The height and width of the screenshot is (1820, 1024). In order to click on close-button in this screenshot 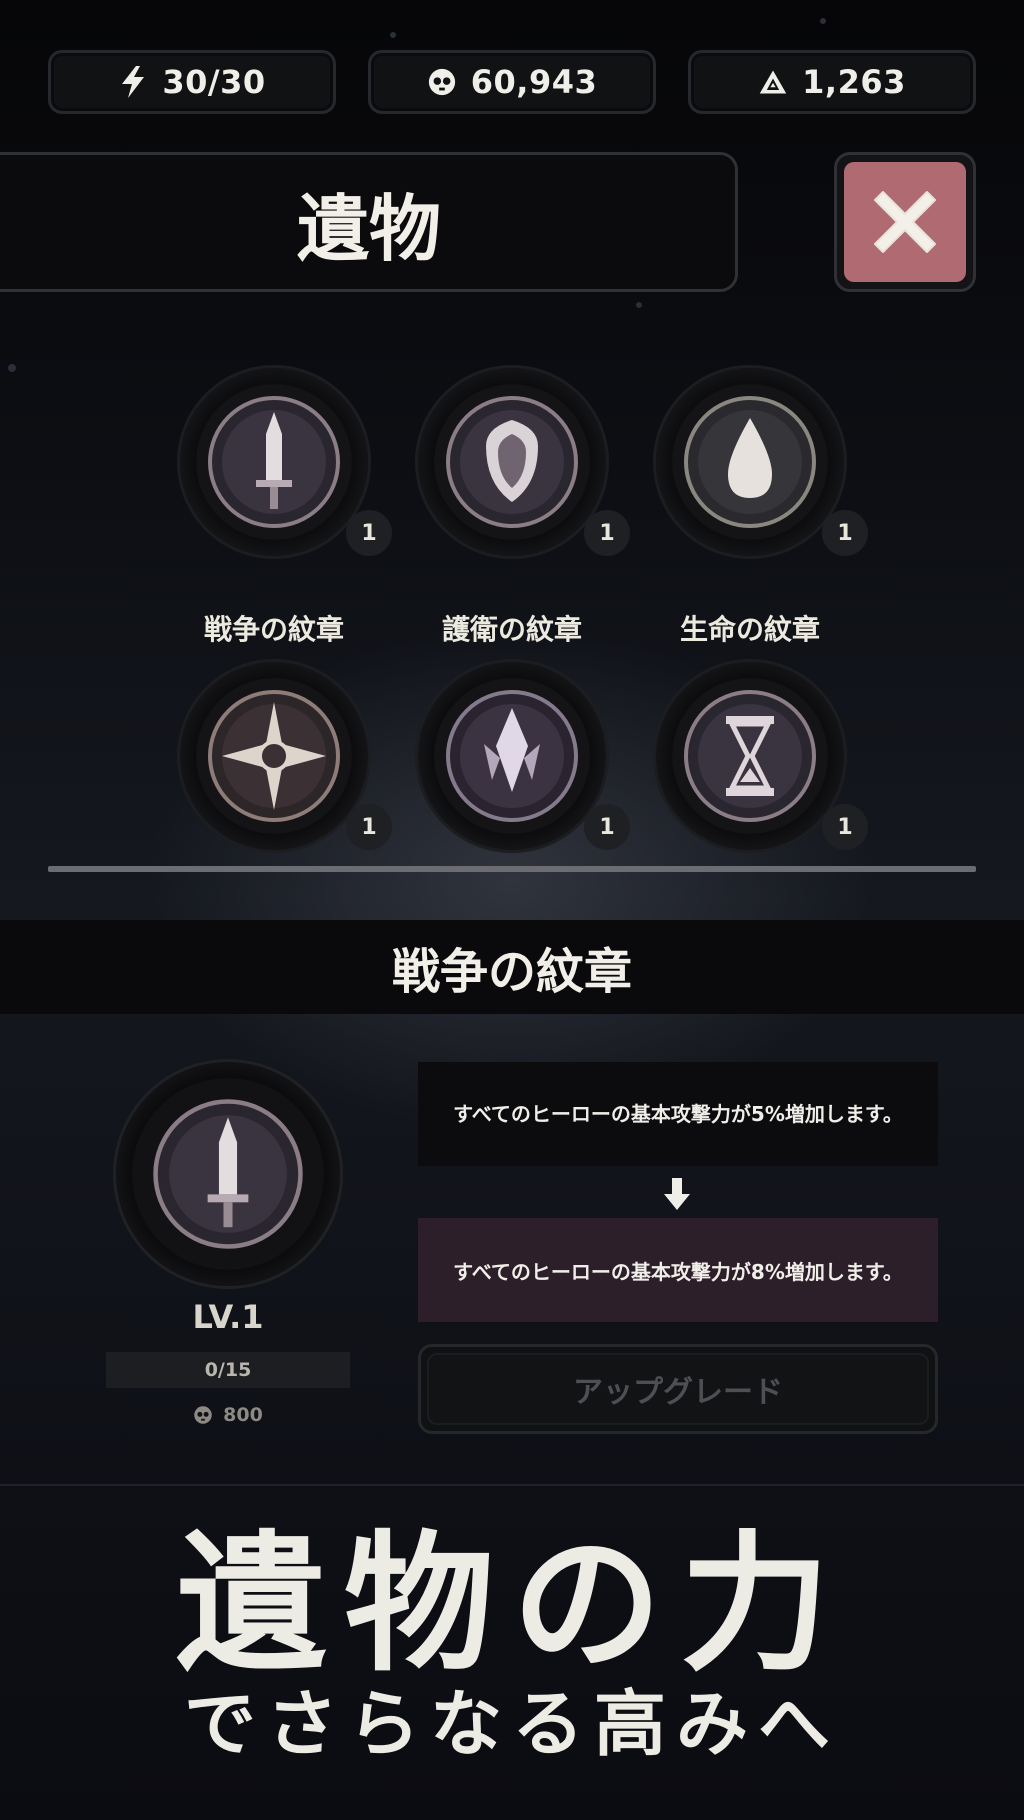, I will do `click(905, 222)`.